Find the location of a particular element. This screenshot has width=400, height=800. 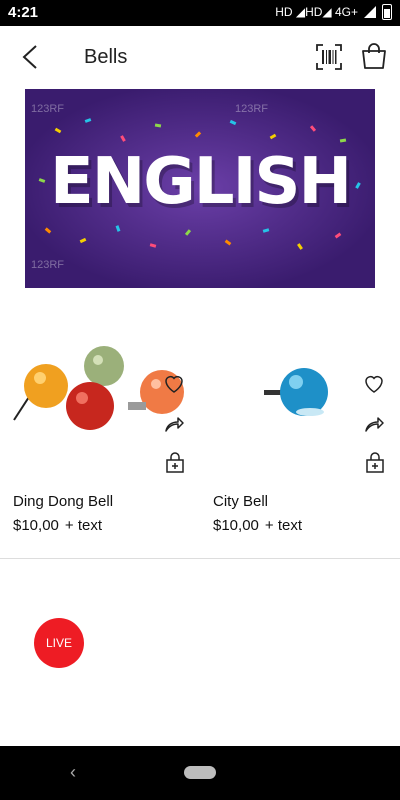

shopping-bag-icon is located at coordinates (374, 56).